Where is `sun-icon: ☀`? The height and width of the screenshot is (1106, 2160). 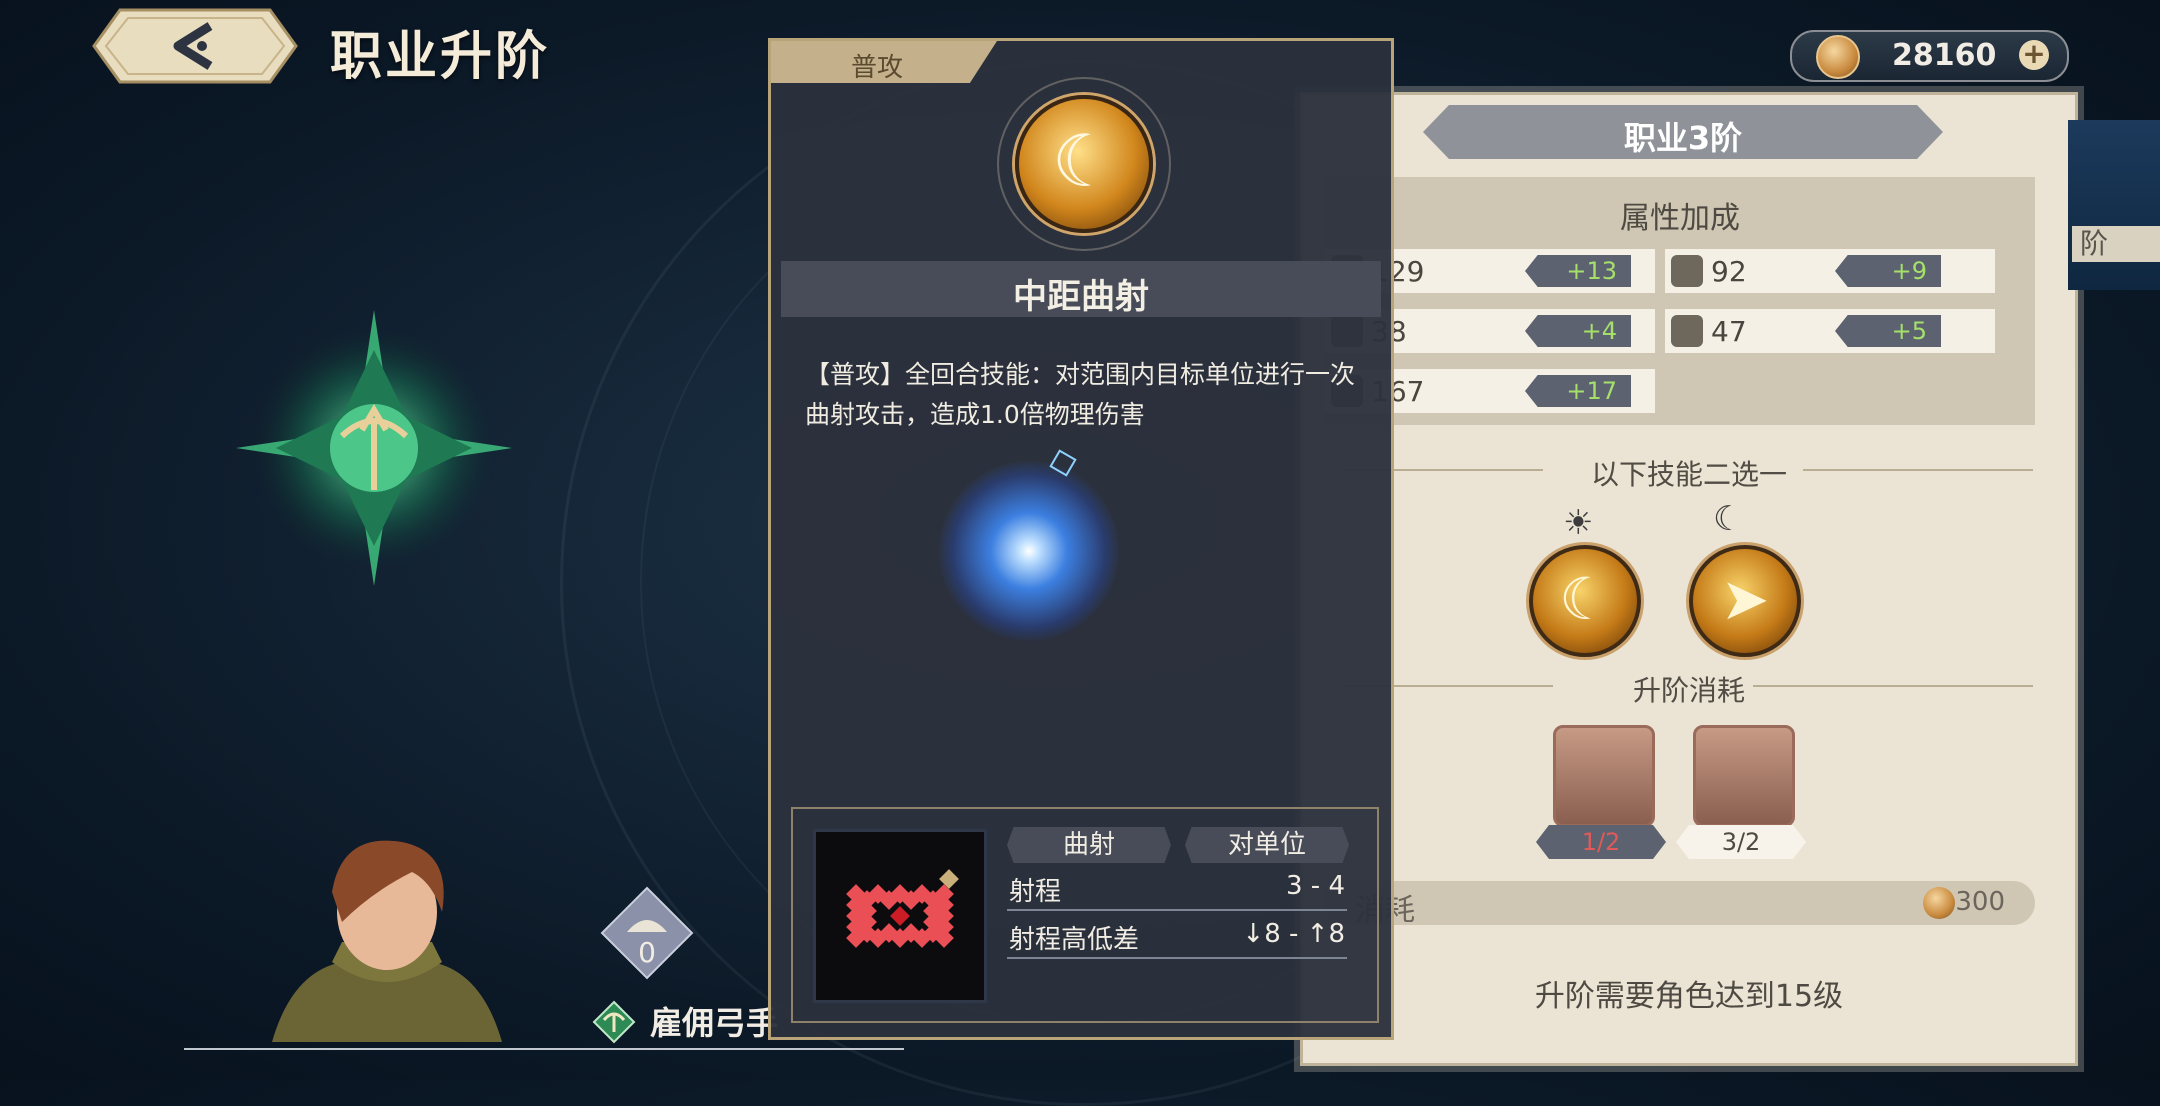
sun-icon: ☀ is located at coordinates (1578, 523).